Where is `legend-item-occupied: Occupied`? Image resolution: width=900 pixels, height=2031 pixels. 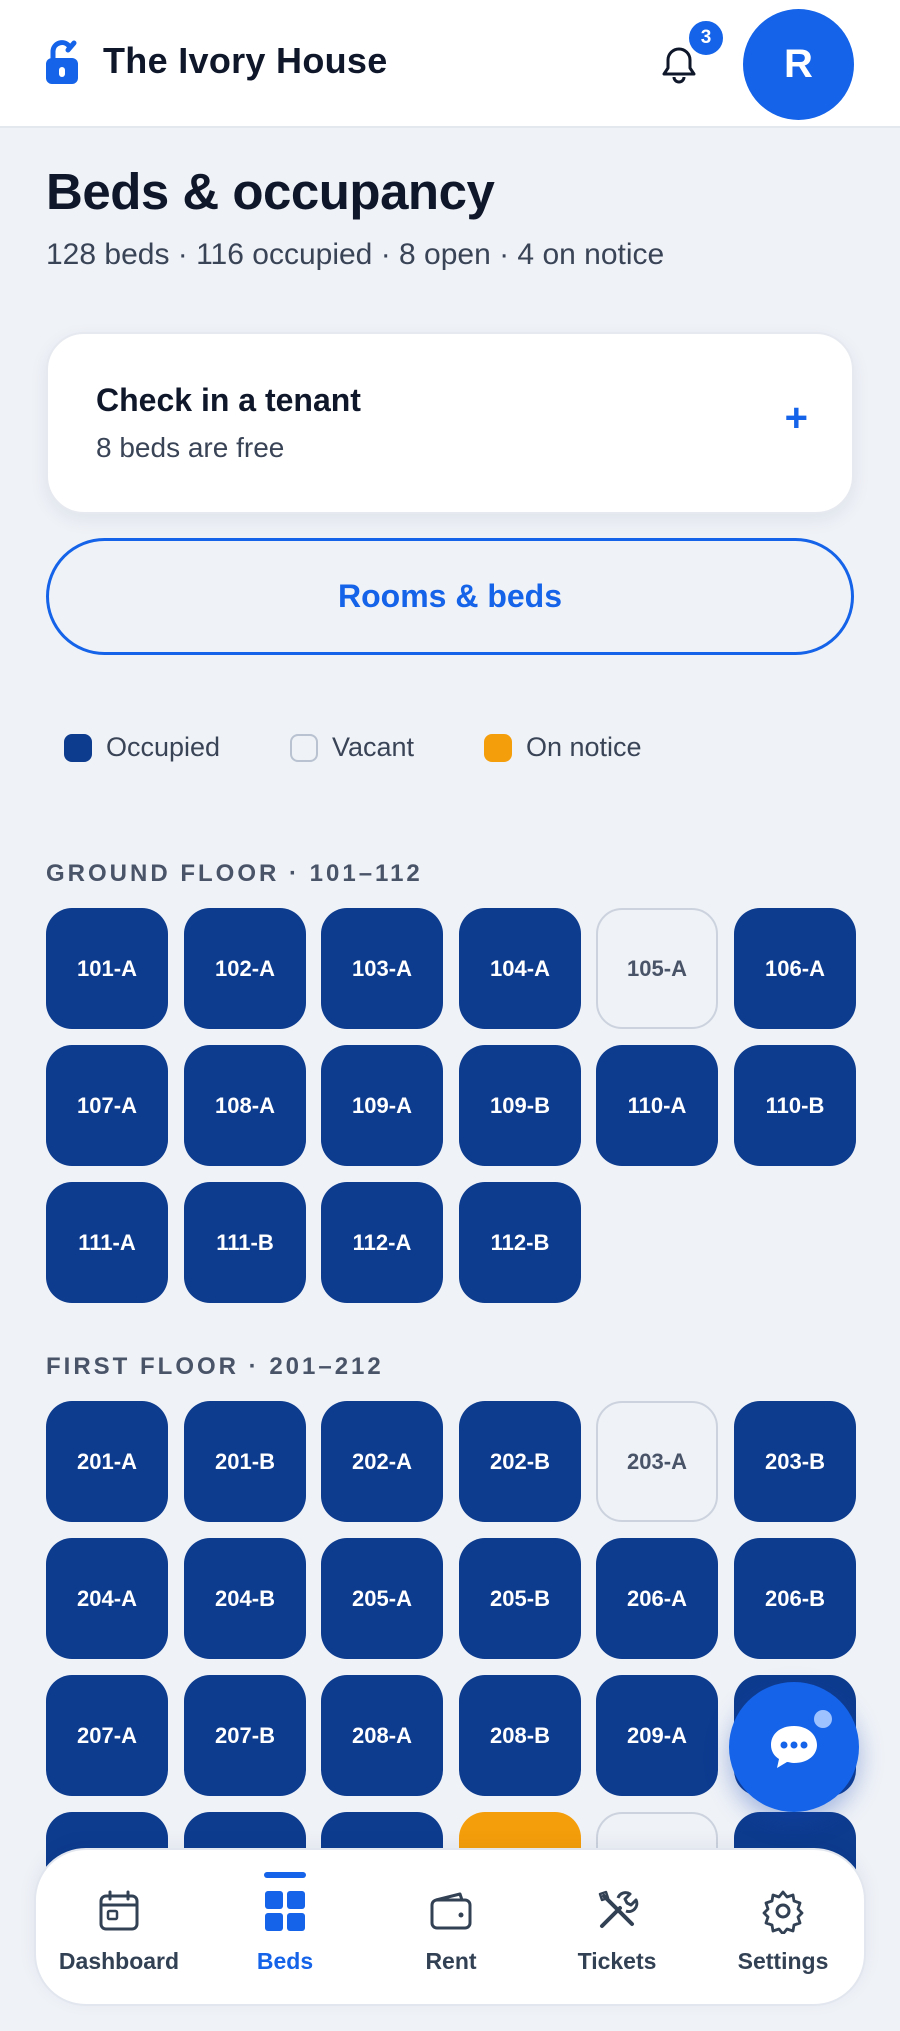 legend-item-occupied: Occupied is located at coordinates (142, 747).